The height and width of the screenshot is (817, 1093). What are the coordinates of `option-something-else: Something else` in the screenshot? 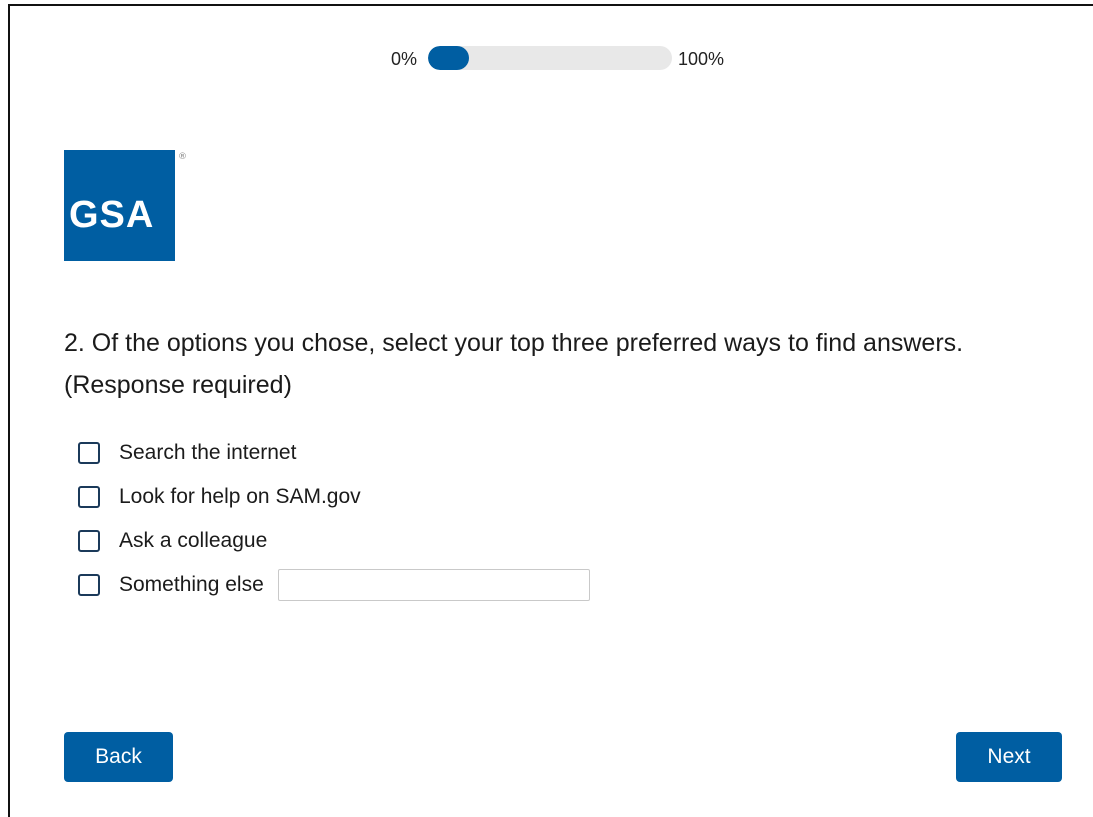 It's located at (428, 585).